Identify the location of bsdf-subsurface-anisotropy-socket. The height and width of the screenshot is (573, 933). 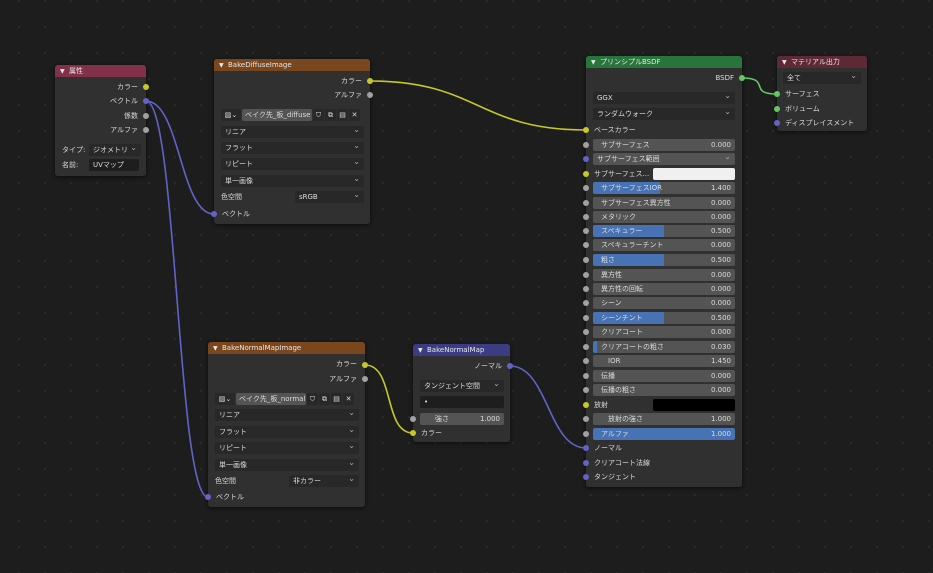
(586, 203).